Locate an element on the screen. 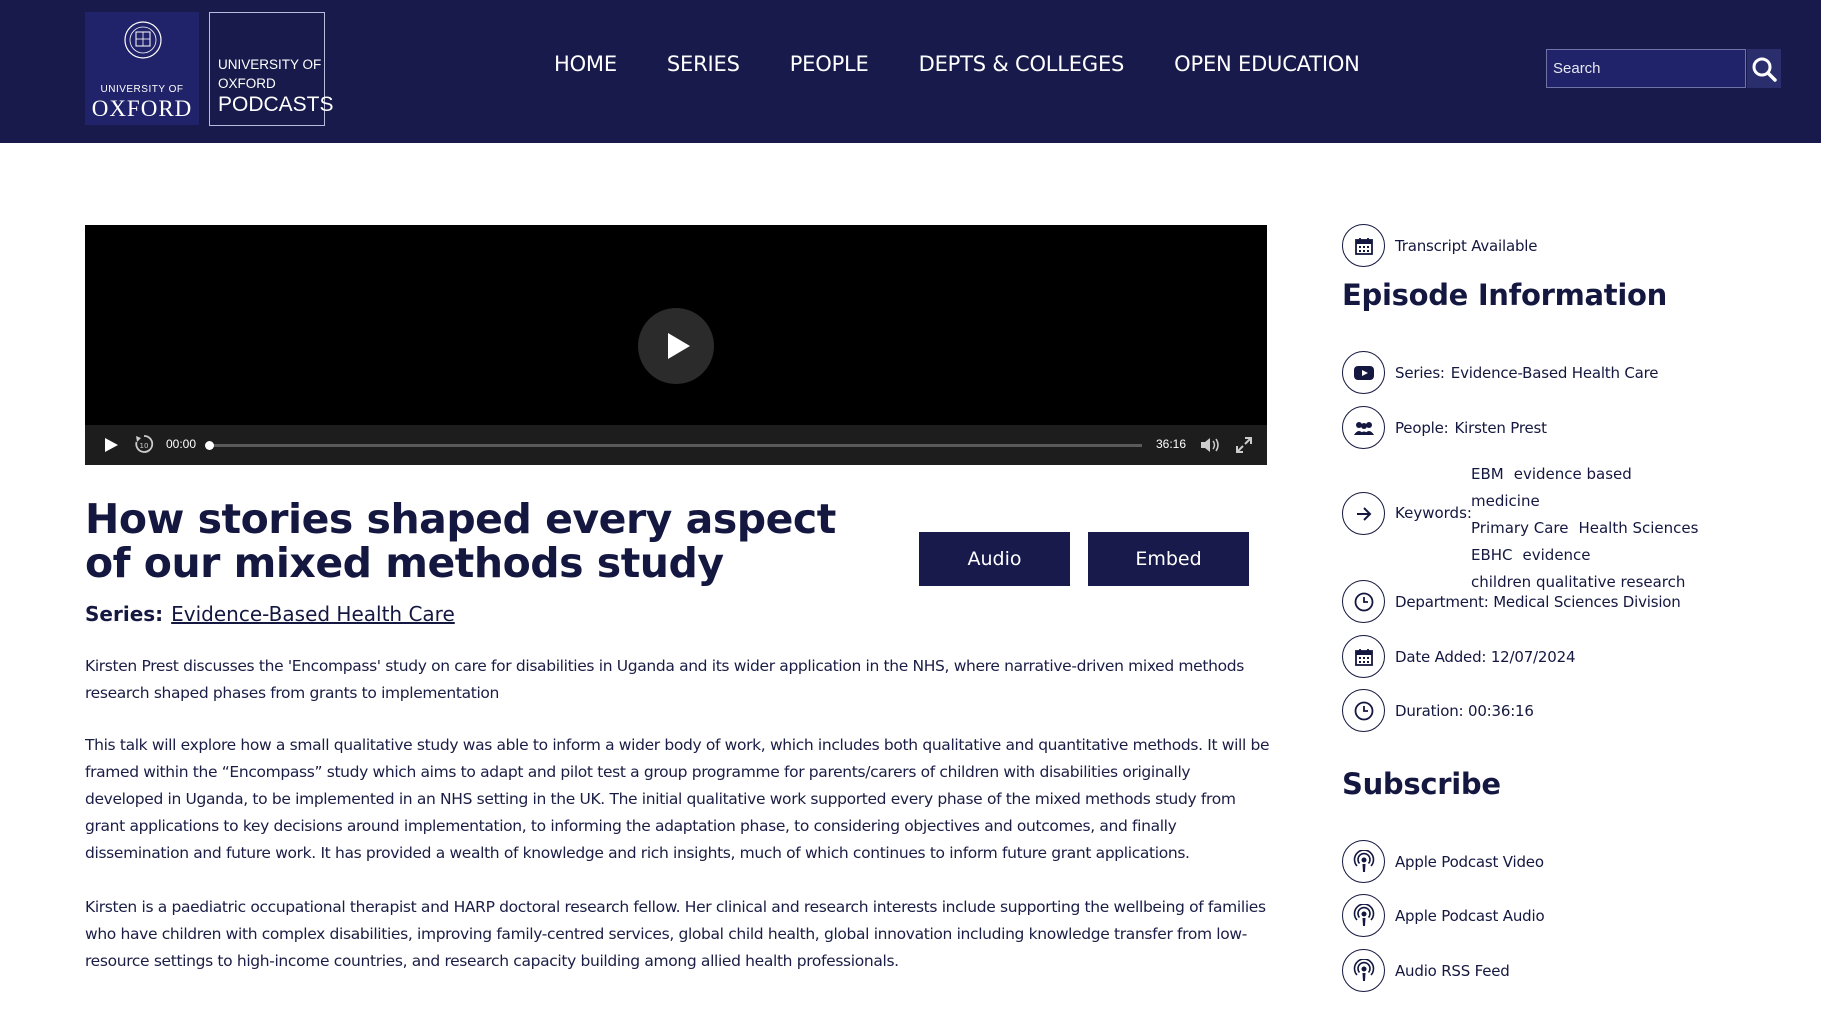  arrow-right-icon is located at coordinates (1363, 513).